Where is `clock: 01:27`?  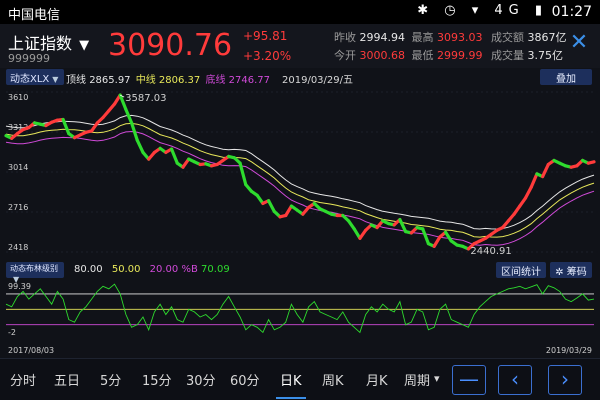
clock: 01:27 is located at coordinates (571, 12).